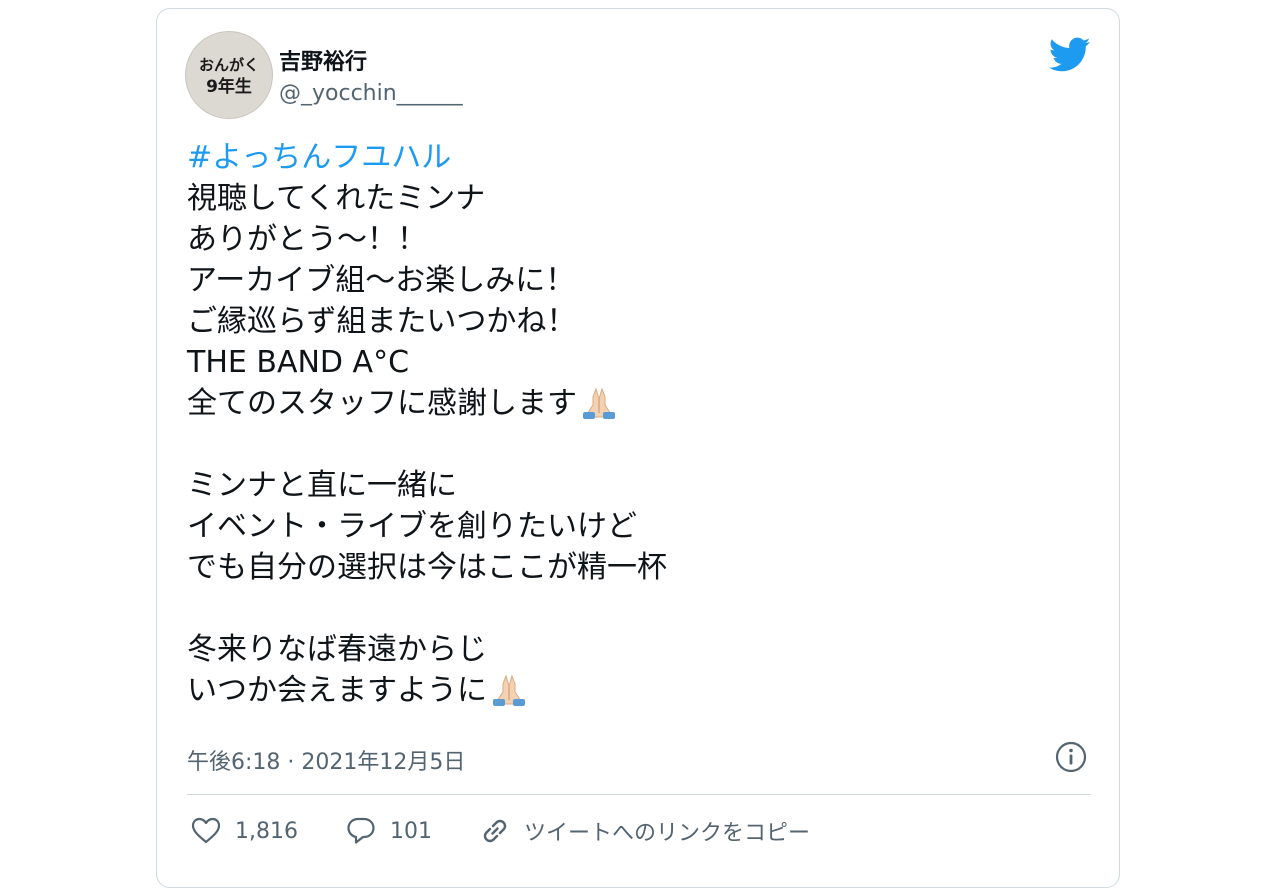 This screenshot has width=1280, height=888. I want to click on display-name: 吉野裕行, so click(323, 60).